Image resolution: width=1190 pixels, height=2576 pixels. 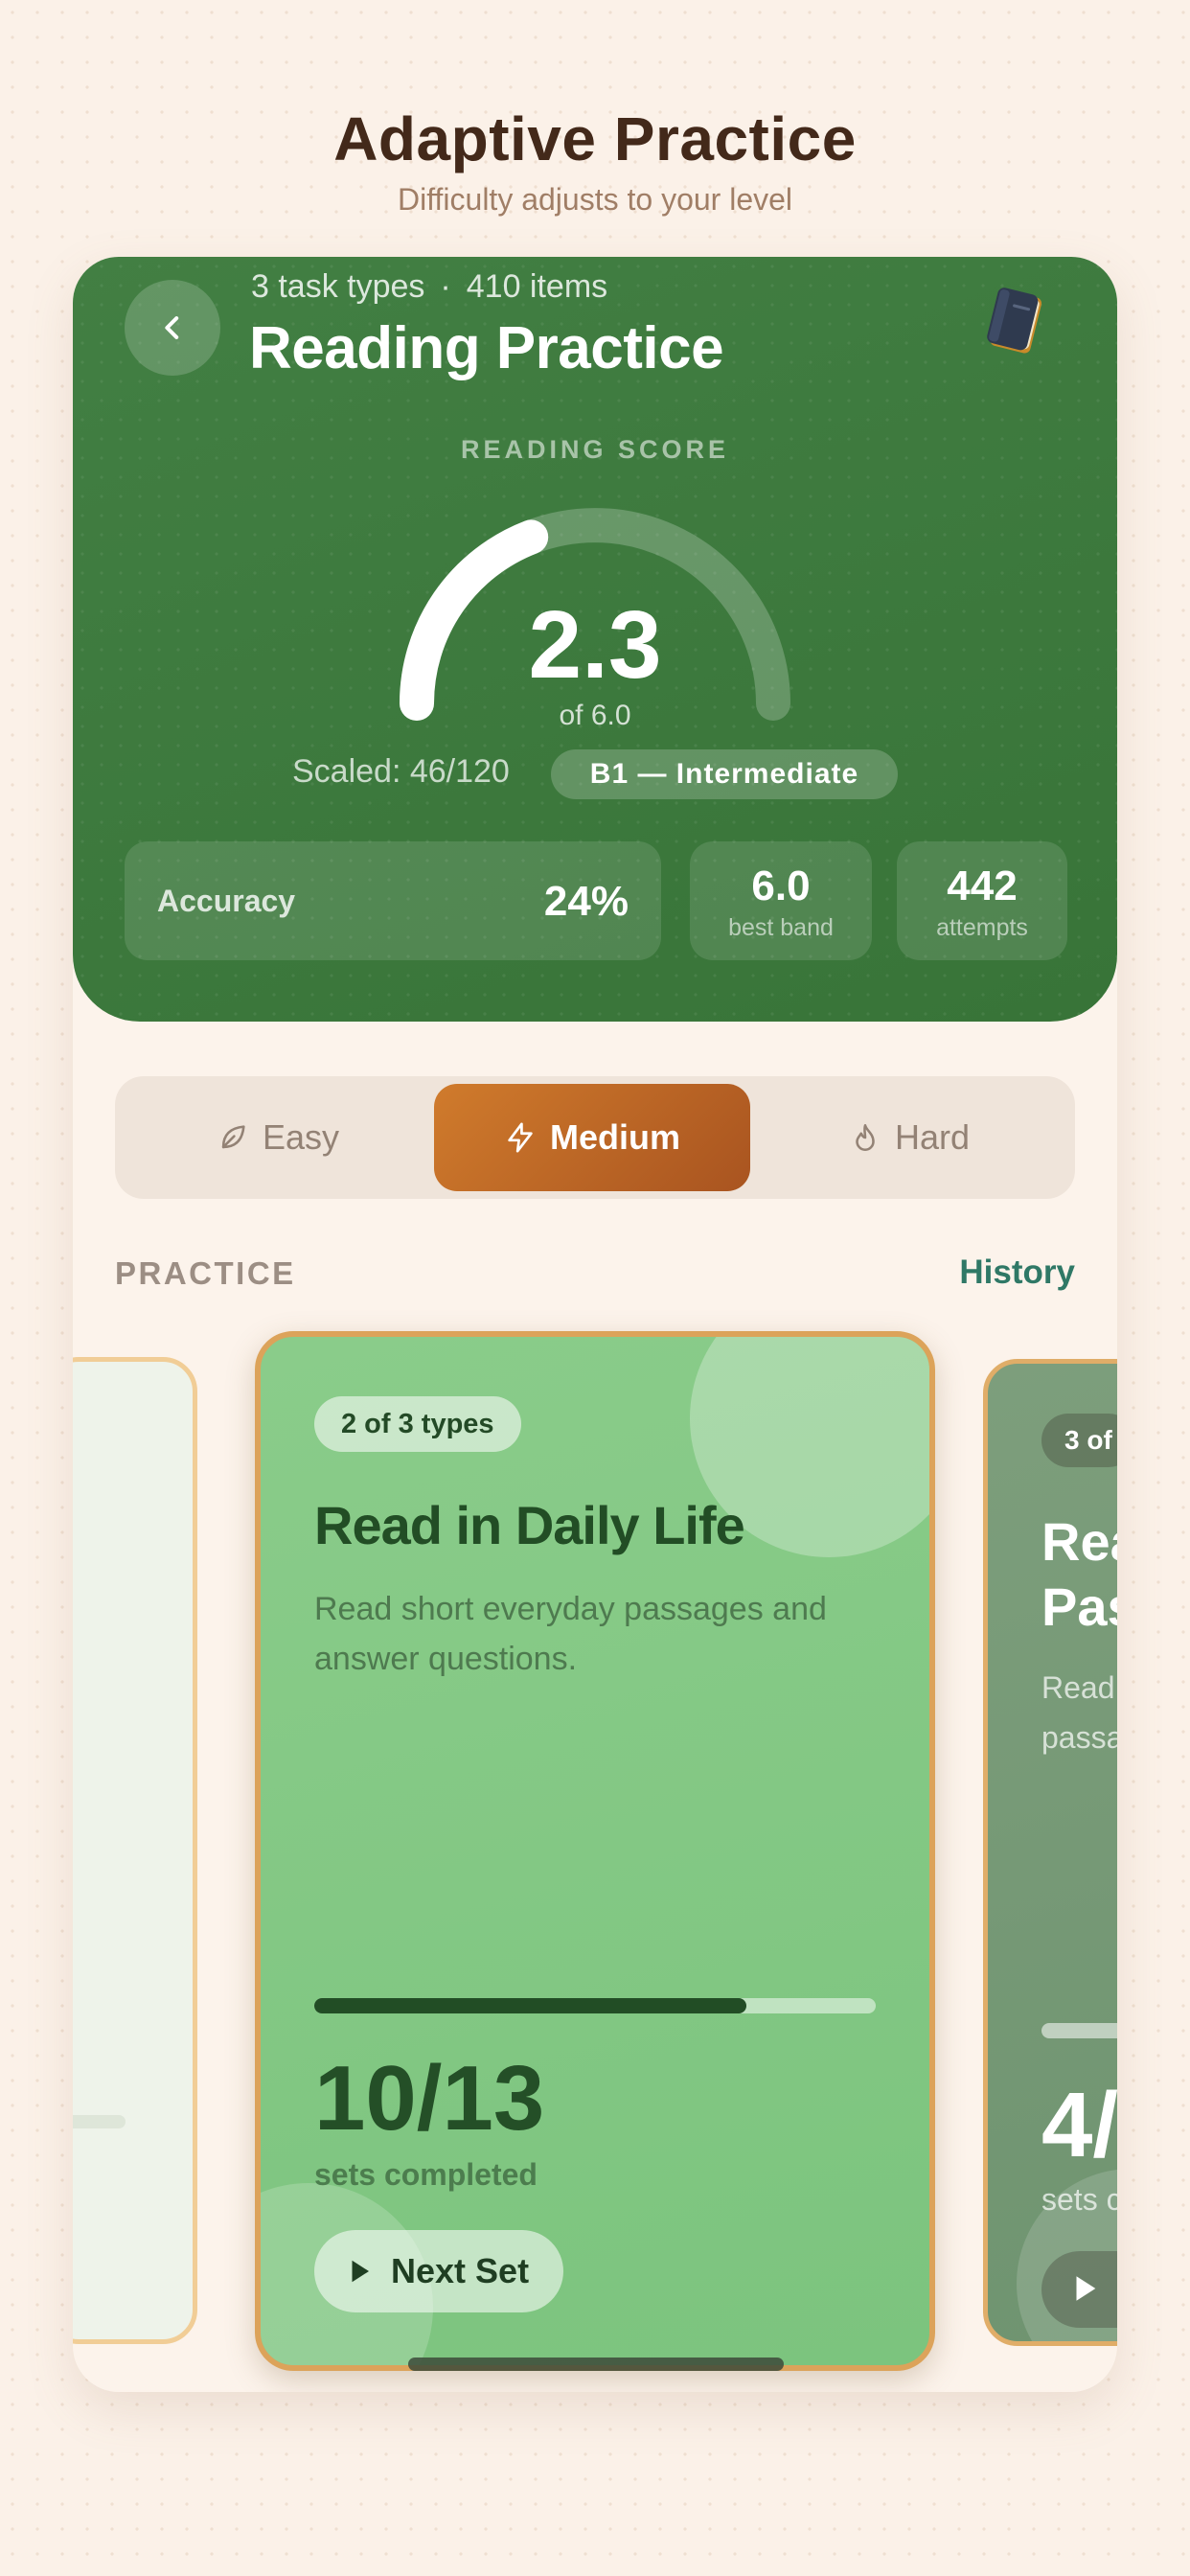 What do you see at coordinates (1079, 1440) in the screenshot?
I see `card-type-pill: 3 of` at bounding box center [1079, 1440].